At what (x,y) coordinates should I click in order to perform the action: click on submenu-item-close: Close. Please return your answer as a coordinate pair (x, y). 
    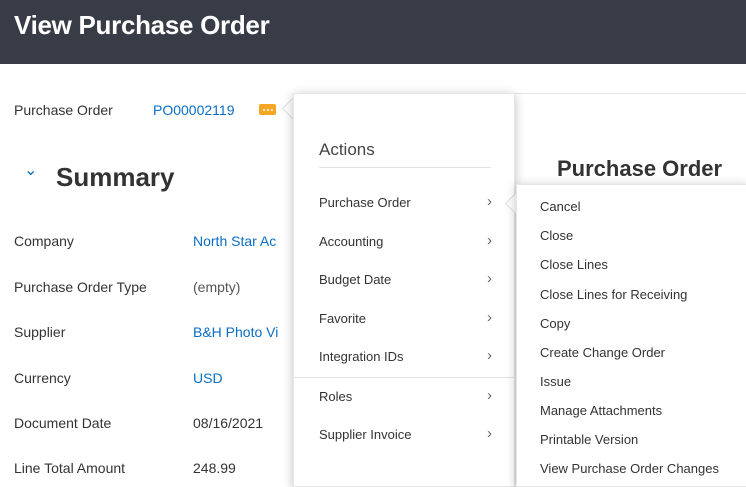
    Looking at the image, I should click on (631, 237).